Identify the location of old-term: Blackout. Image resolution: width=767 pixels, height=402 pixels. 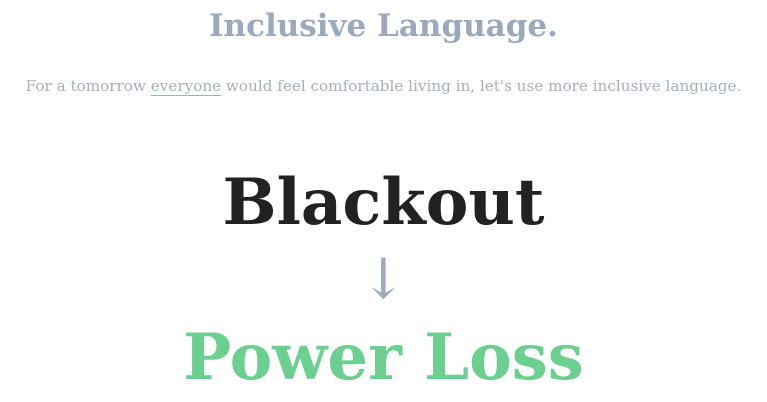
(383, 202).